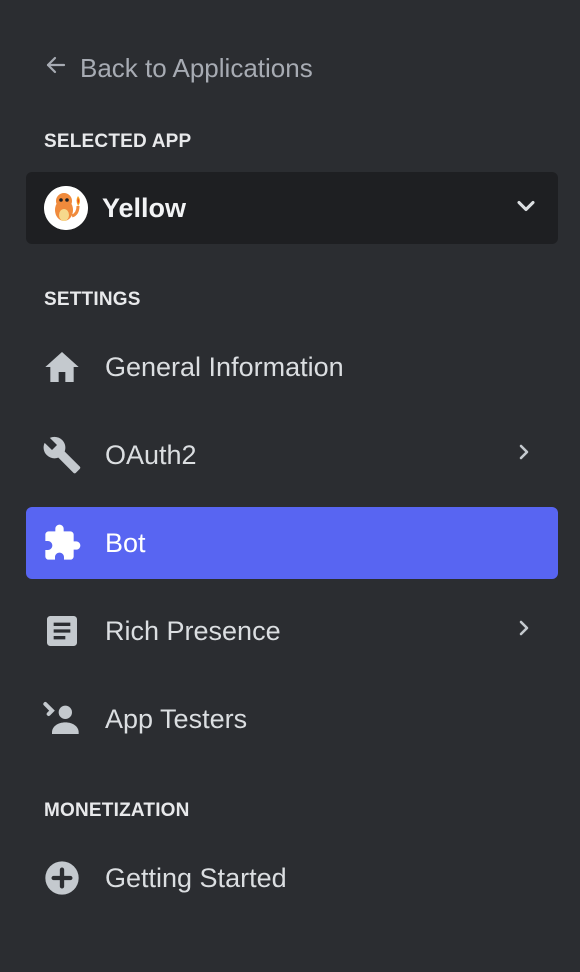 The height and width of the screenshot is (972, 580). Describe the element at coordinates (62, 631) in the screenshot. I see `document-icon` at that location.